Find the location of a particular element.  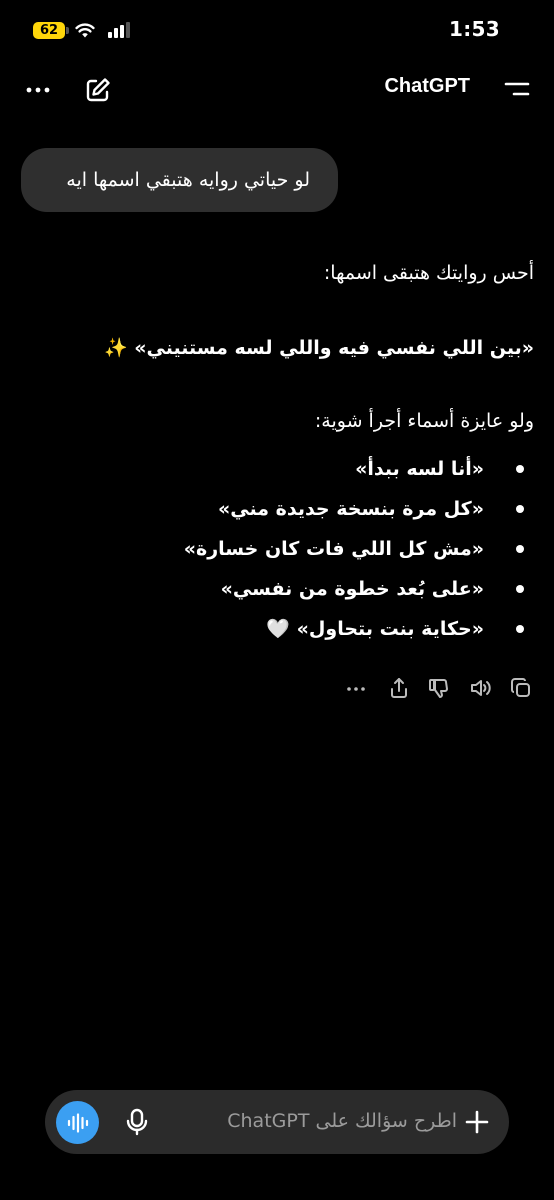

voice-mode-button is located at coordinates (77, 1122).